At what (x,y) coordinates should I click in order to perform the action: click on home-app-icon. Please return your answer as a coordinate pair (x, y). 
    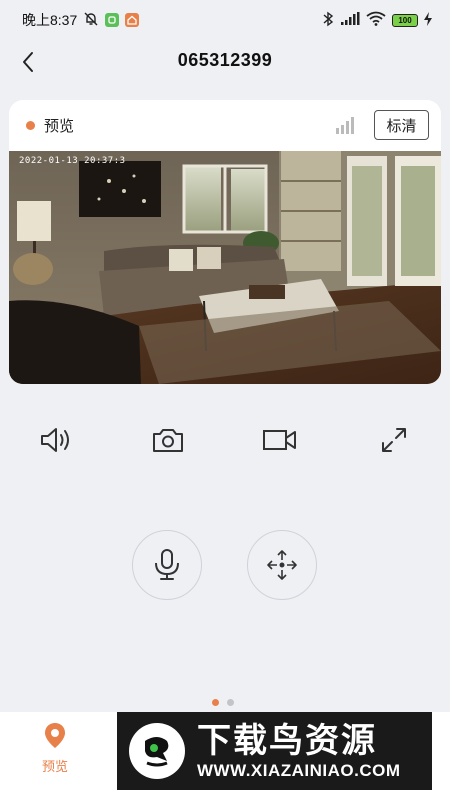
    Looking at the image, I should click on (132, 20).